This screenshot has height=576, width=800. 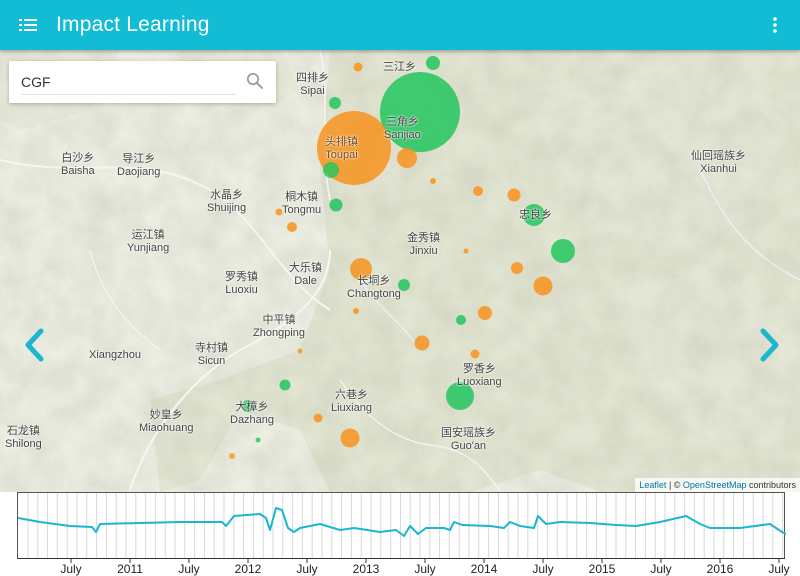 What do you see at coordinates (128, 82) in the screenshot?
I see `search-input` at bounding box center [128, 82].